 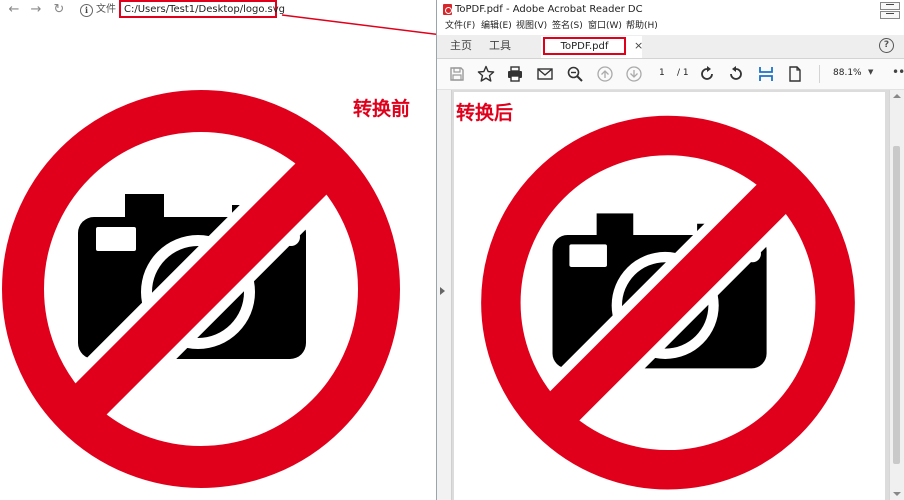 I want to click on title-bar: ToPDF.pdf - Adobe Acrobat Reader DC, so click(x=670, y=9).